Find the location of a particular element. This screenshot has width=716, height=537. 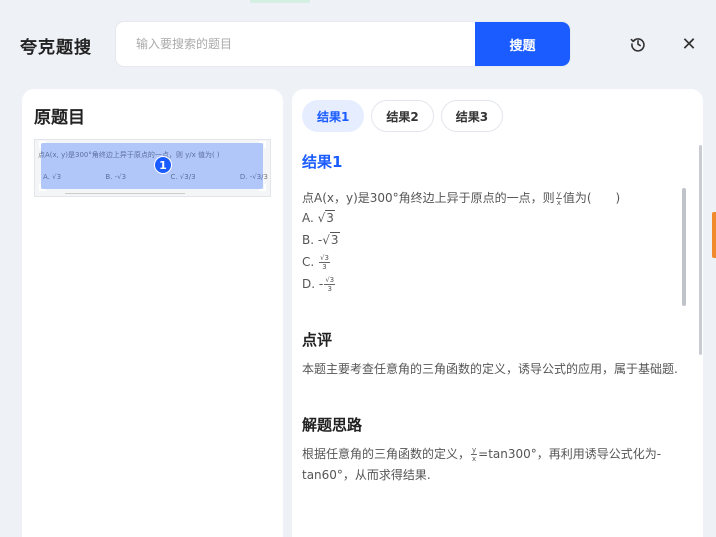

option-b-label: B. - is located at coordinates (312, 240).